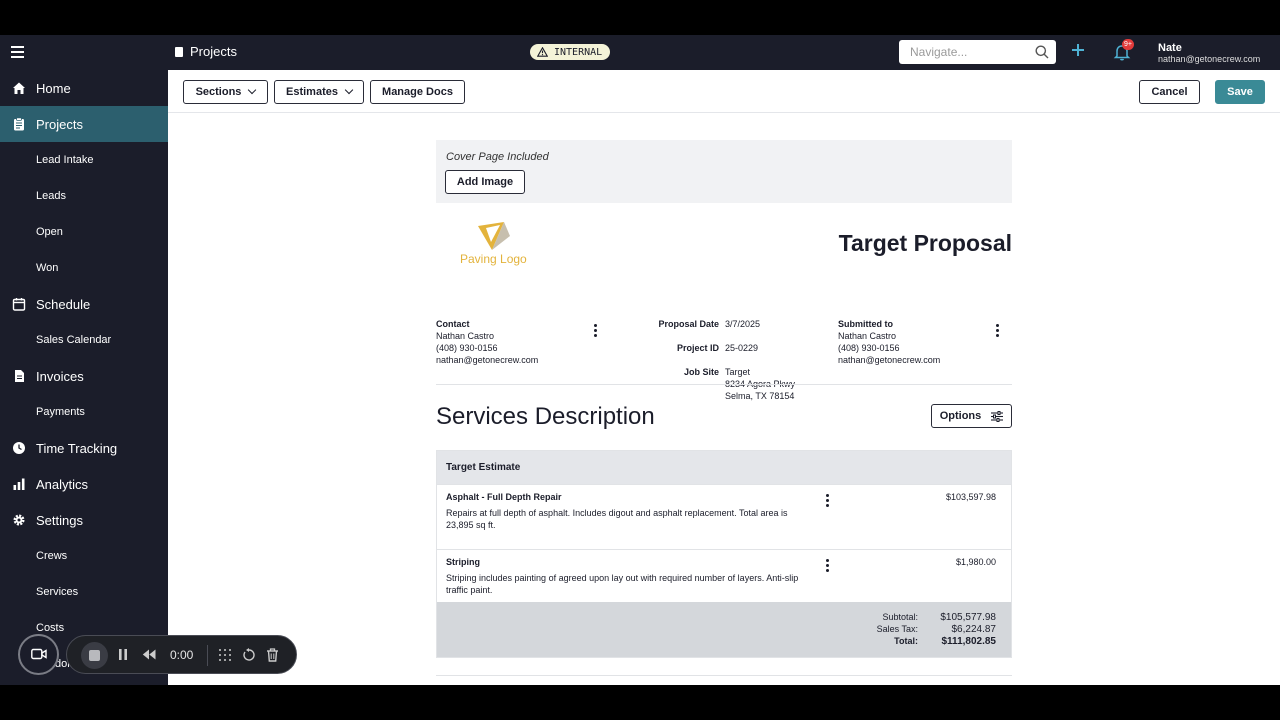 This screenshot has width=1280, height=720. I want to click on submitted-more-icon, so click(998, 331).